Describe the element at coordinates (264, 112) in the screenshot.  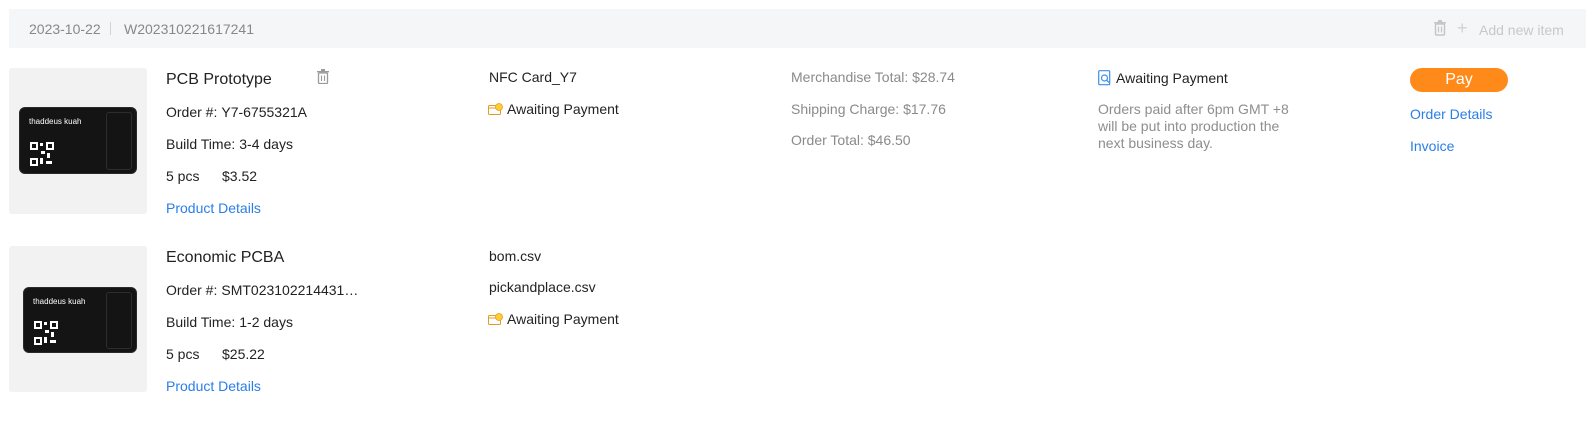
I see `order-number-value: Y7-6755321A` at that location.